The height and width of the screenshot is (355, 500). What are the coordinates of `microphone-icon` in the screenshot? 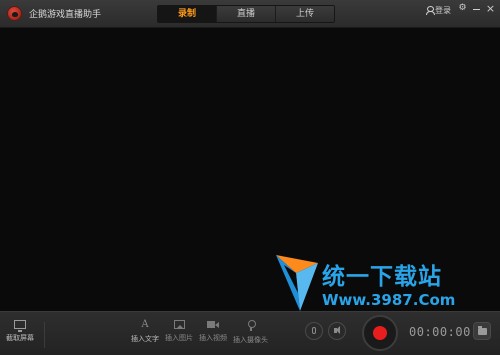 It's located at (314, 330).